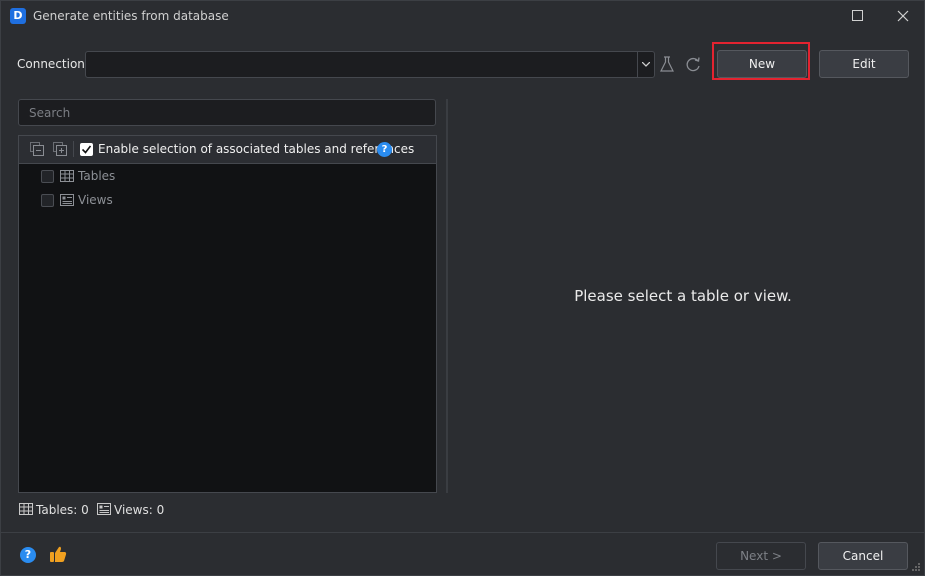 This screenshot has height=576, width=925. What do you see at coordinates (60, 149) in the screenshot?
I see `expand-all-icon` at bounding box center [60, 149].